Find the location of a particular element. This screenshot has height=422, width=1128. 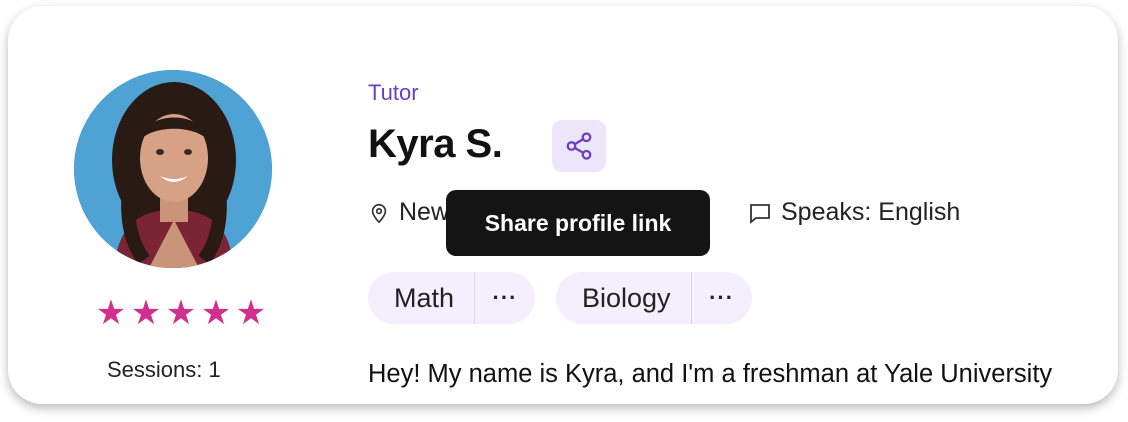

subject-pill-math: Math ··· is located at coordinates (452, 298).